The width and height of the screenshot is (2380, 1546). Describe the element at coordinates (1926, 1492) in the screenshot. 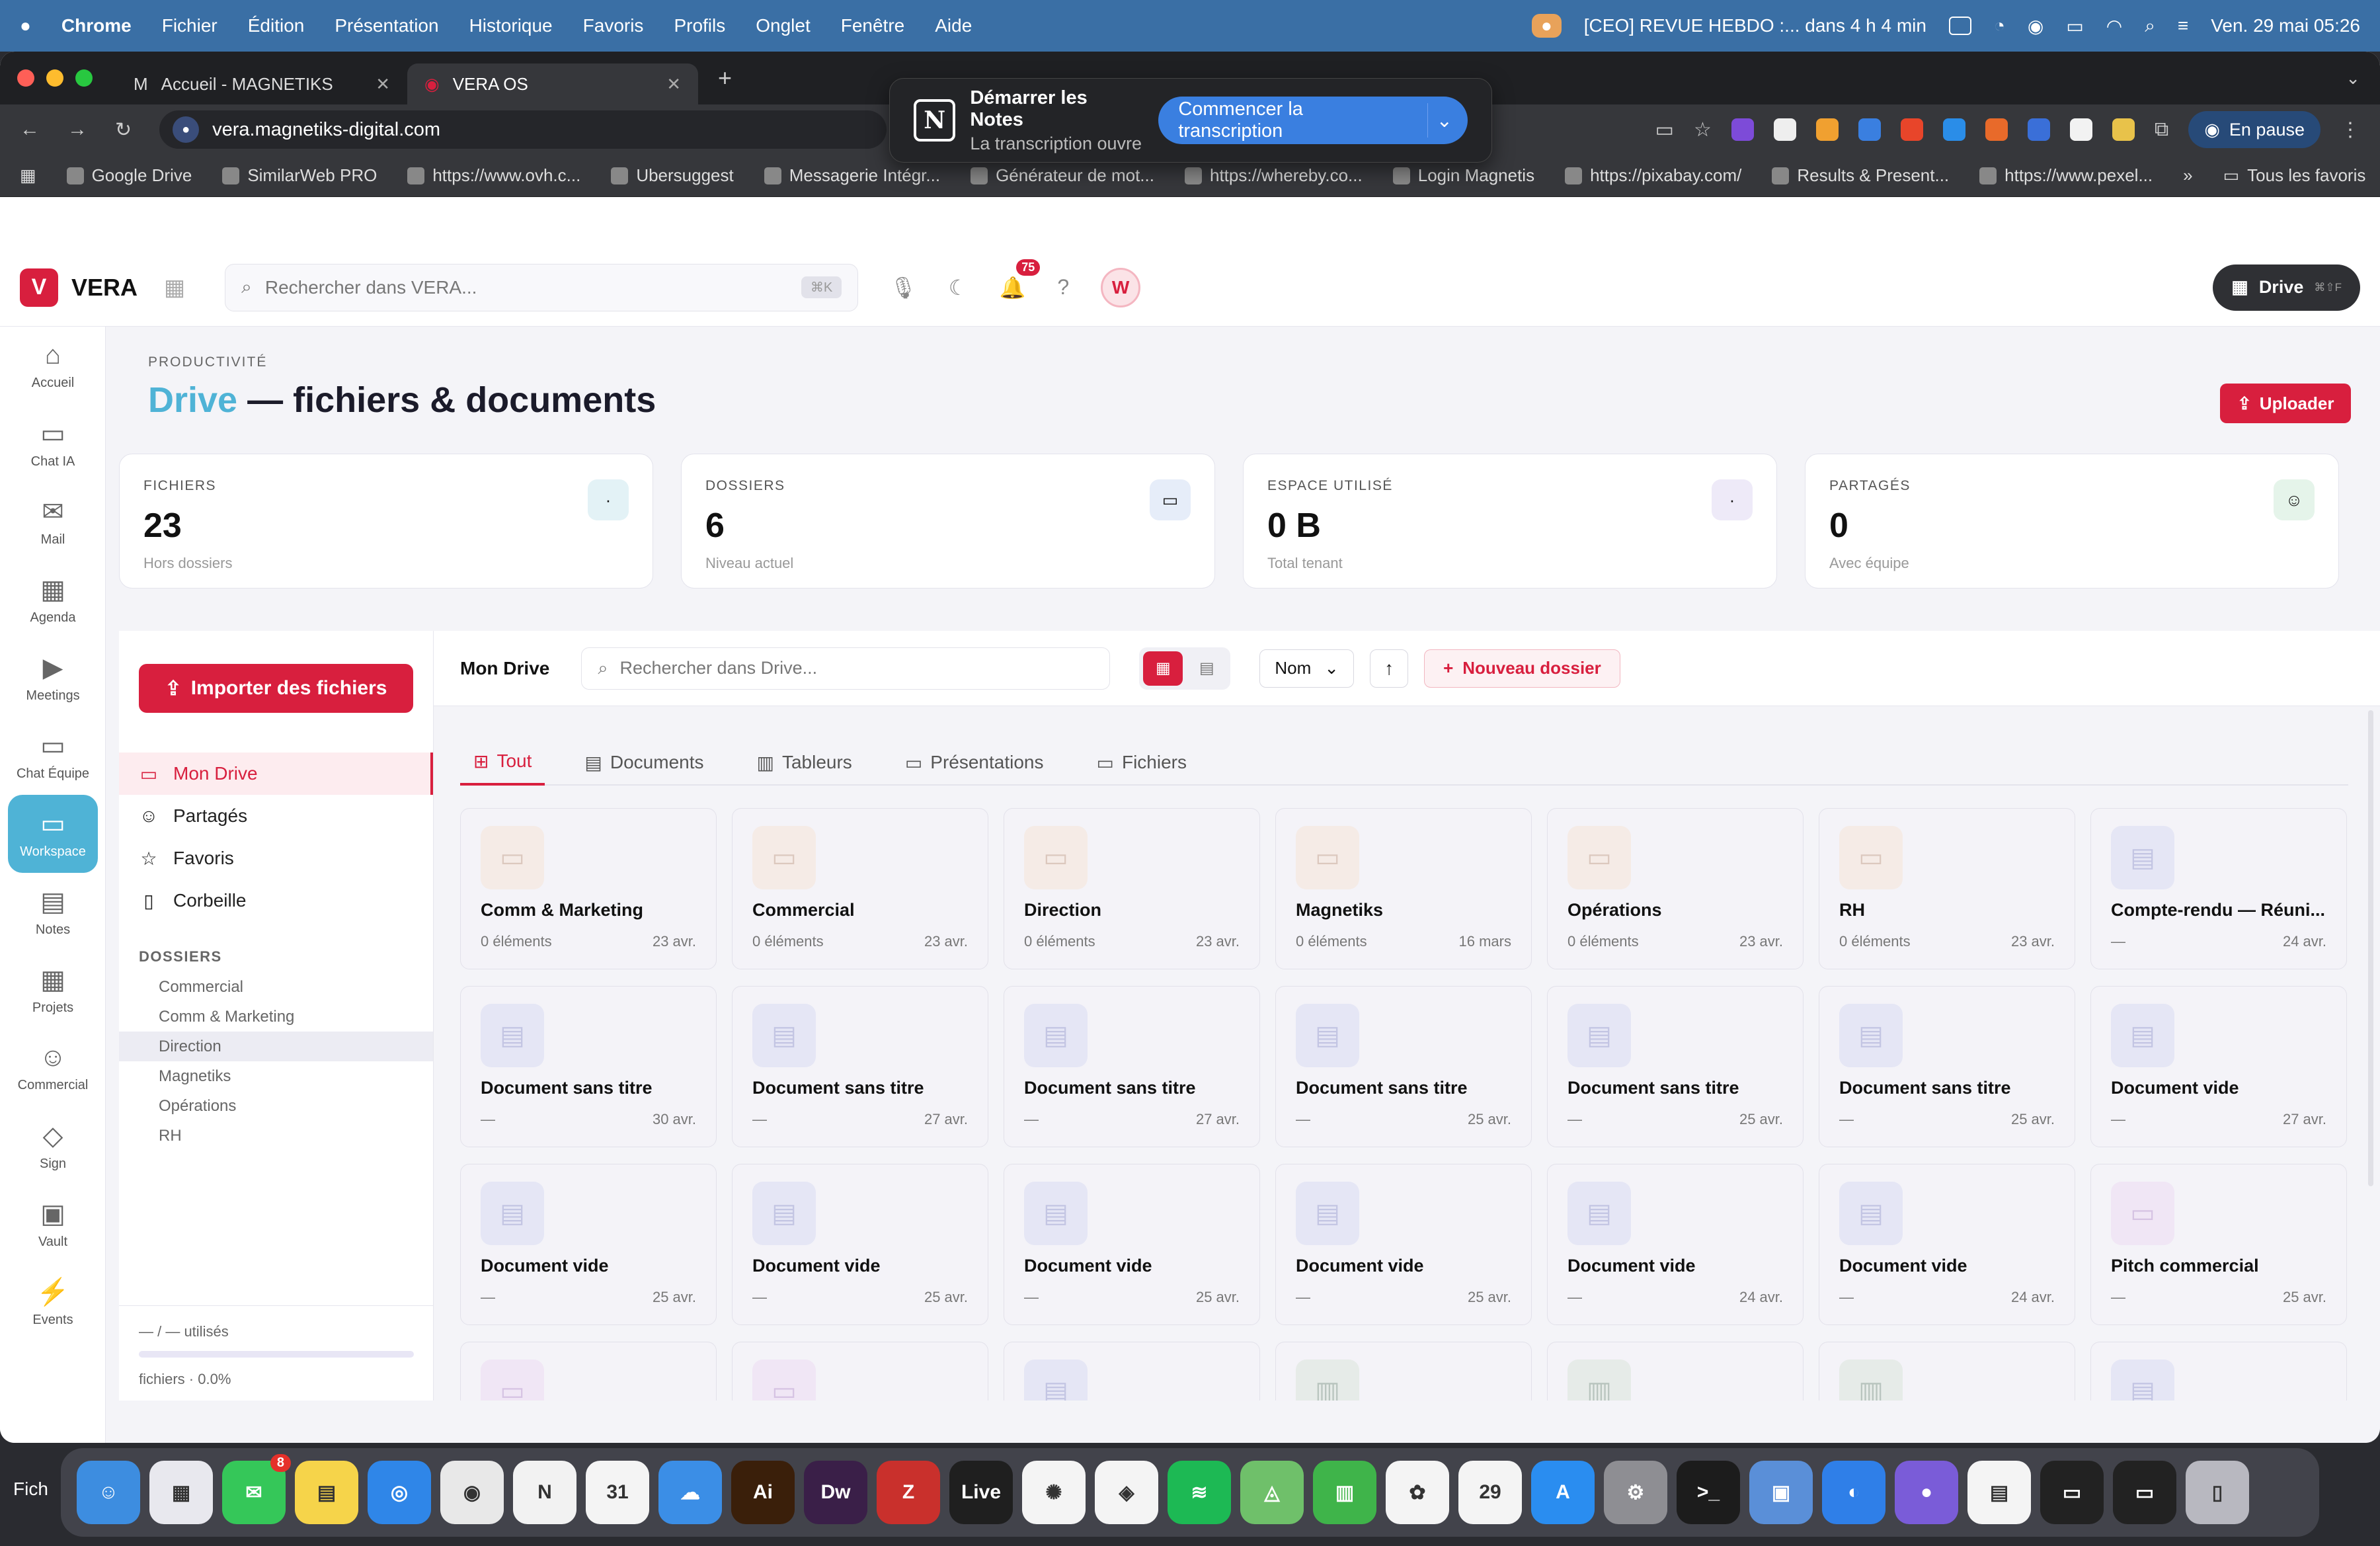

I see `dock-siri: ●` at that location.